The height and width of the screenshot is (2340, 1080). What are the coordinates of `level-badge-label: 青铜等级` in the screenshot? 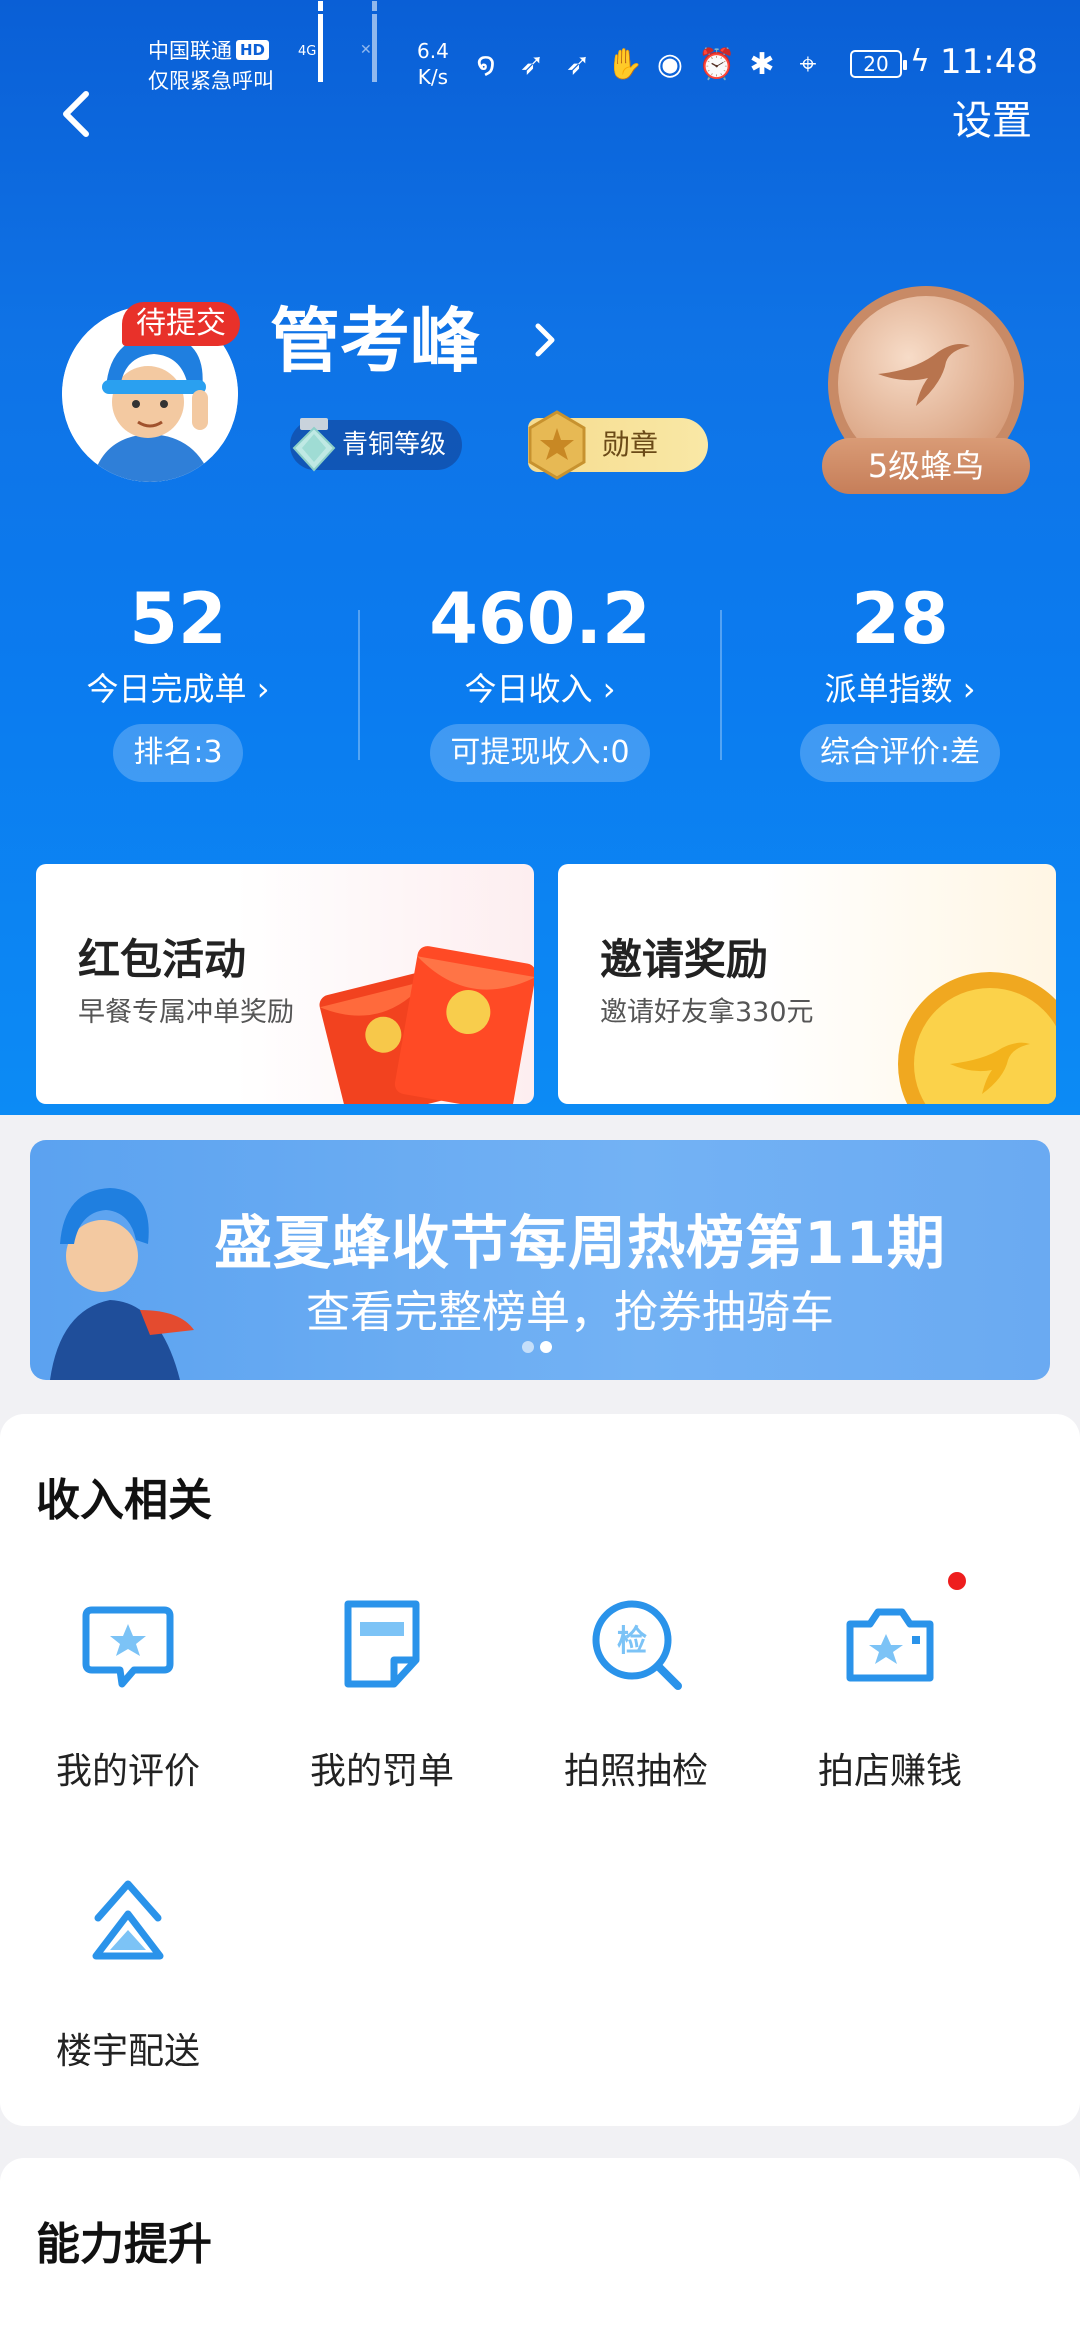 It's located at (394, 445).